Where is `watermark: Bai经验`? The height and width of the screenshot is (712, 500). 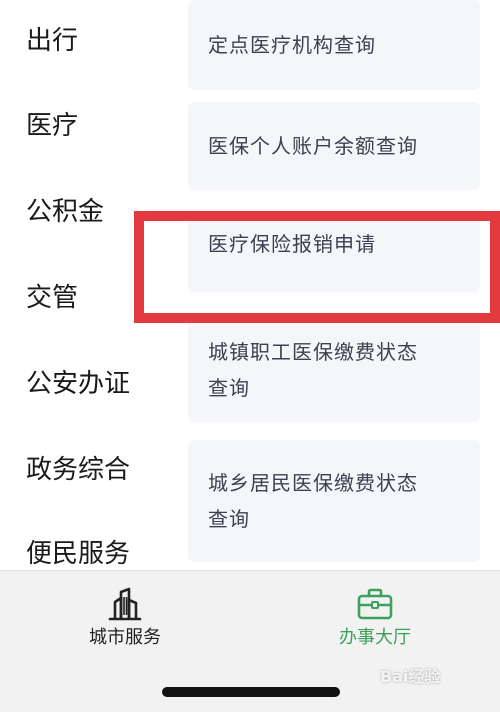 watermark: Bai经验 is located at coordinates (410, 676).